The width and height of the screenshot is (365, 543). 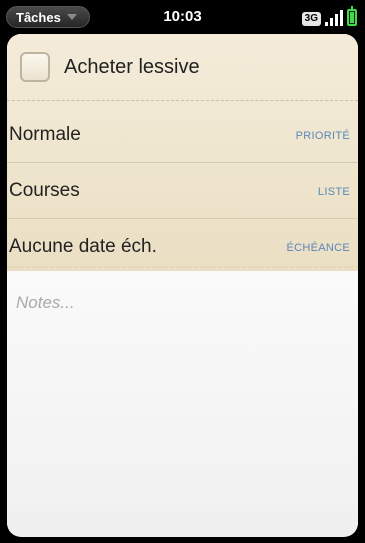 I want to click on task-complete-checkbox, so click(x=35, y=67).